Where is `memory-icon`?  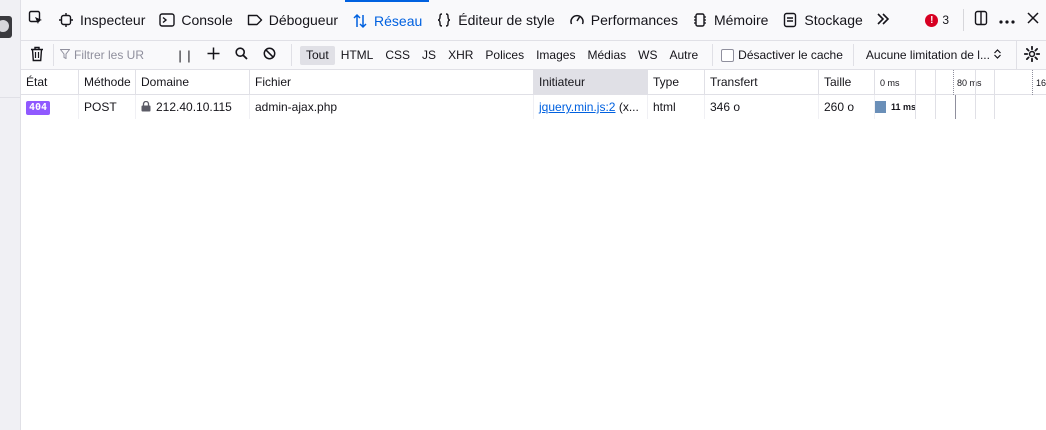
memory-icon is located at coordinates (700, 20).